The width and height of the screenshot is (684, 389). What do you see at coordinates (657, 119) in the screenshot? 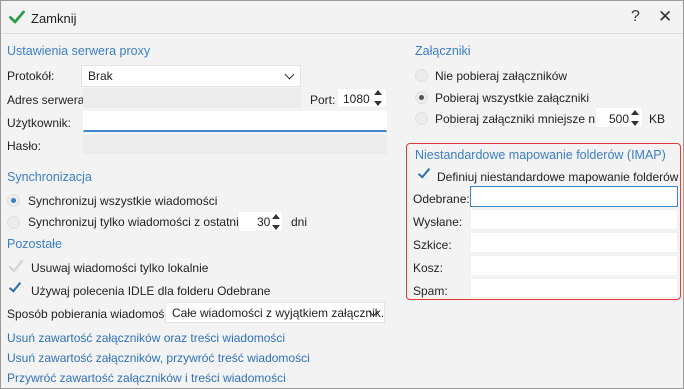
I see `attach-size-unit: KB` at bounding box center [657, 119].